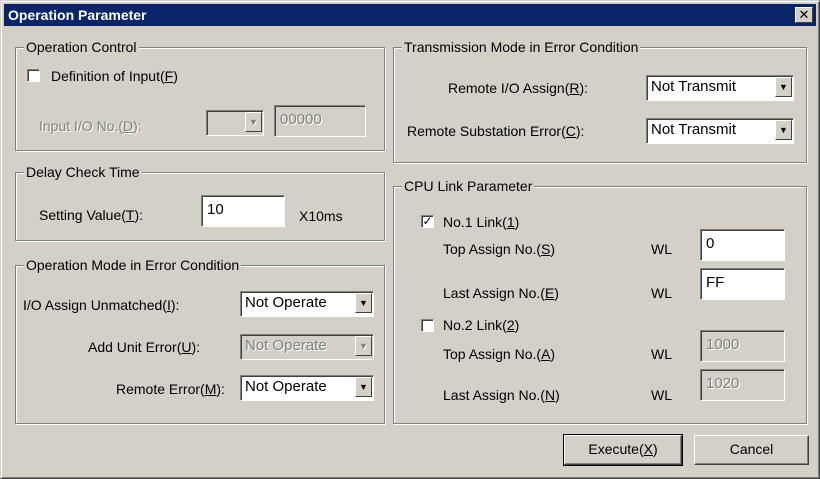  I want to click on close-button: ✕, so click(804, 15).